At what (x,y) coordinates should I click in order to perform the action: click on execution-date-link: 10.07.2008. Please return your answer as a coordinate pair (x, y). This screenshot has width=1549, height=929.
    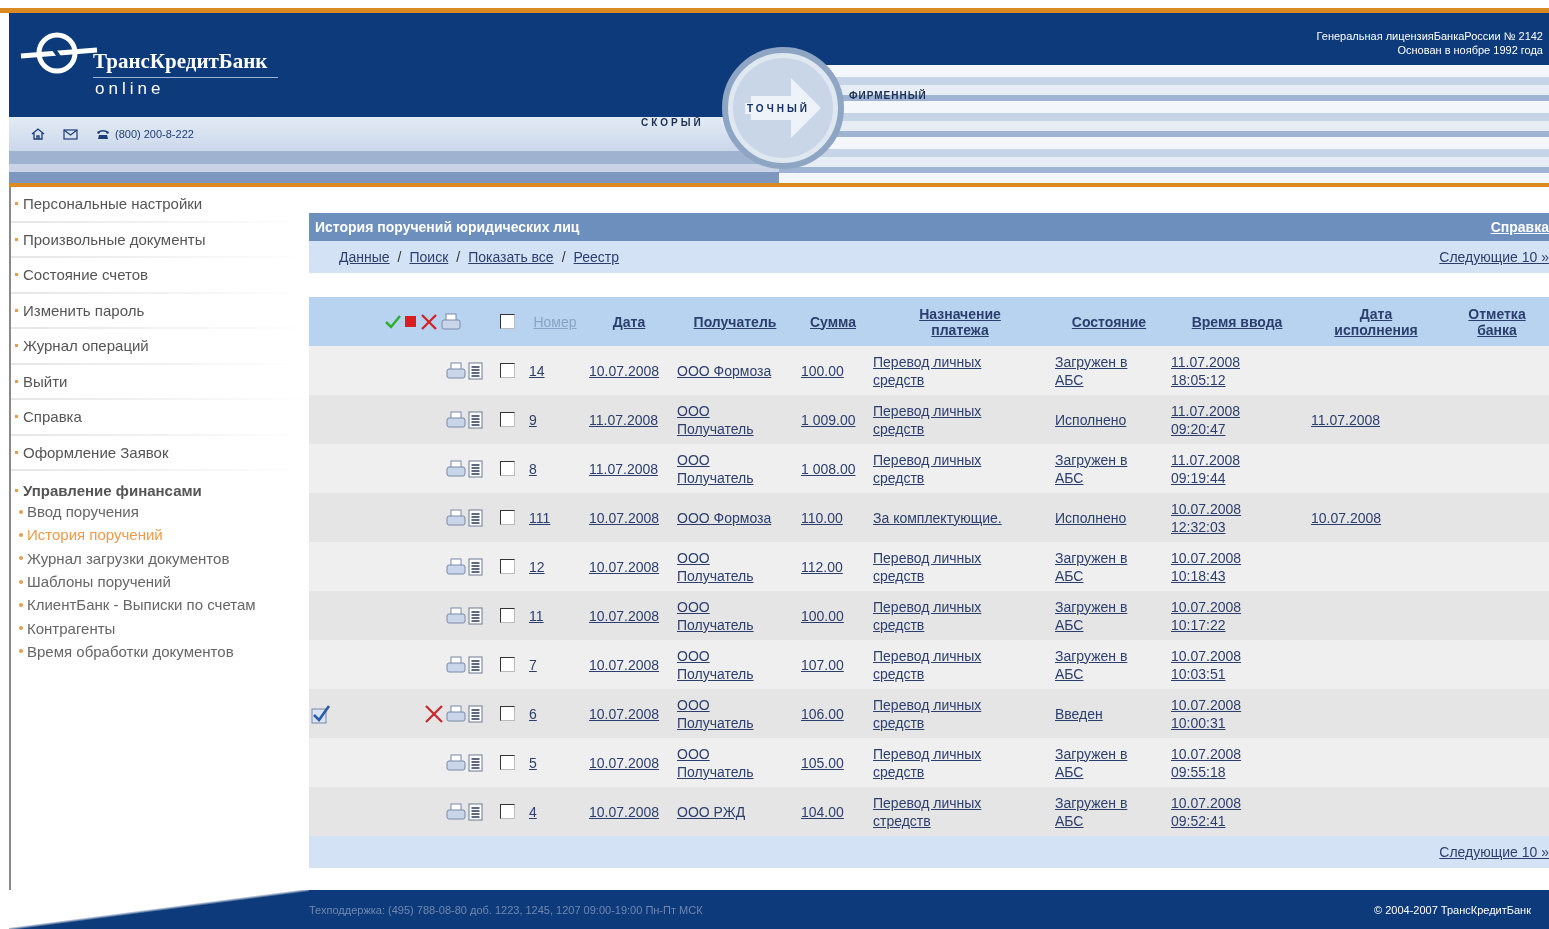
    Looking at the image, I should click on (1346, 517).